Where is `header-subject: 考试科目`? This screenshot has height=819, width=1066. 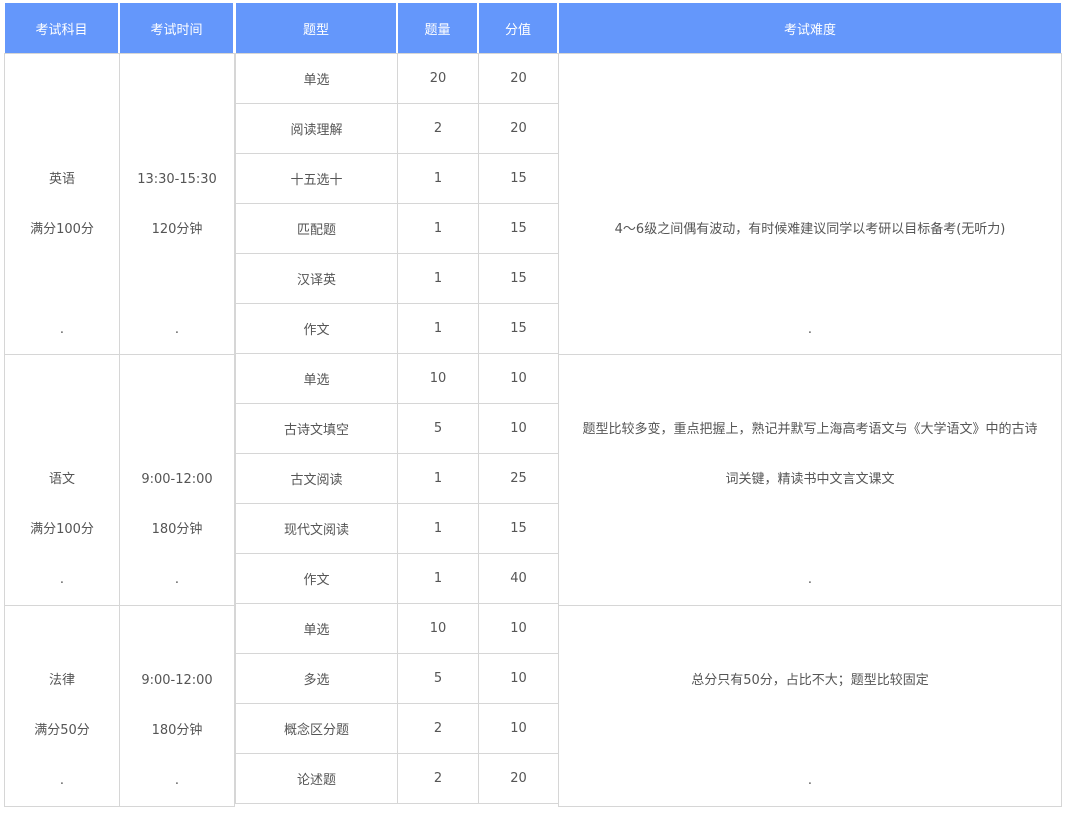
header-subject: 考试科目 is located at coordinates (61, 28).